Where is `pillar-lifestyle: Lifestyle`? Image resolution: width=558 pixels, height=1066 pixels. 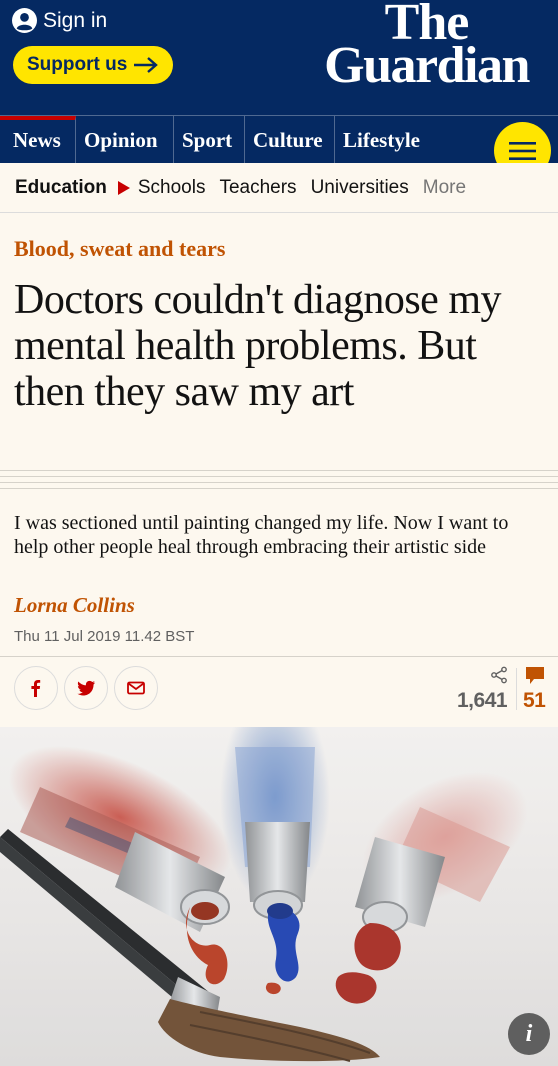
pillar-lifestyle: Lifestyle is located at coordinates (387, 139).